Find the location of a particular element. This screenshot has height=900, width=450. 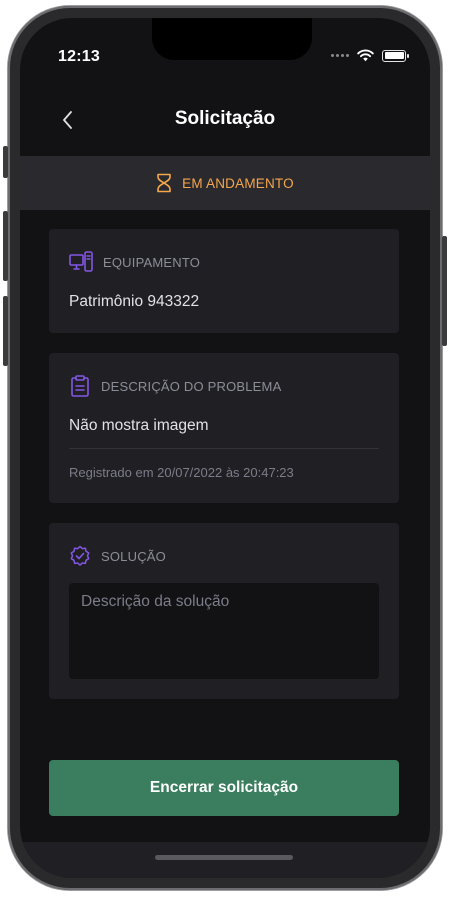

equipment-heading: EQUIPAMENTO is located at coordinates (134, 262).